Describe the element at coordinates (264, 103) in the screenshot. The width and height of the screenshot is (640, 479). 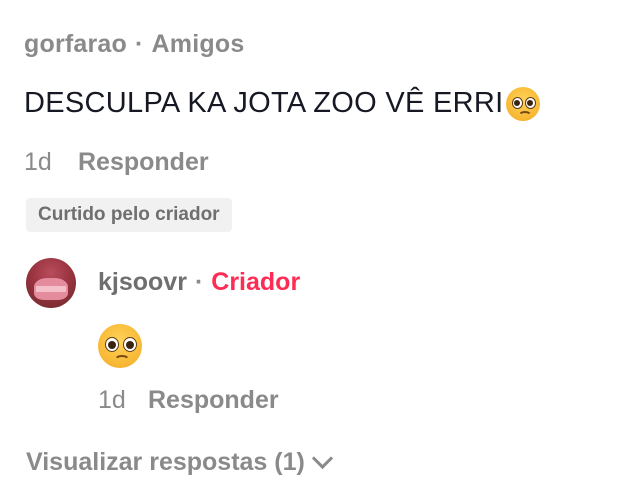
I see `comment-text: DESCULPA KA JOTA ZOO VÊ ERRI` at that location.